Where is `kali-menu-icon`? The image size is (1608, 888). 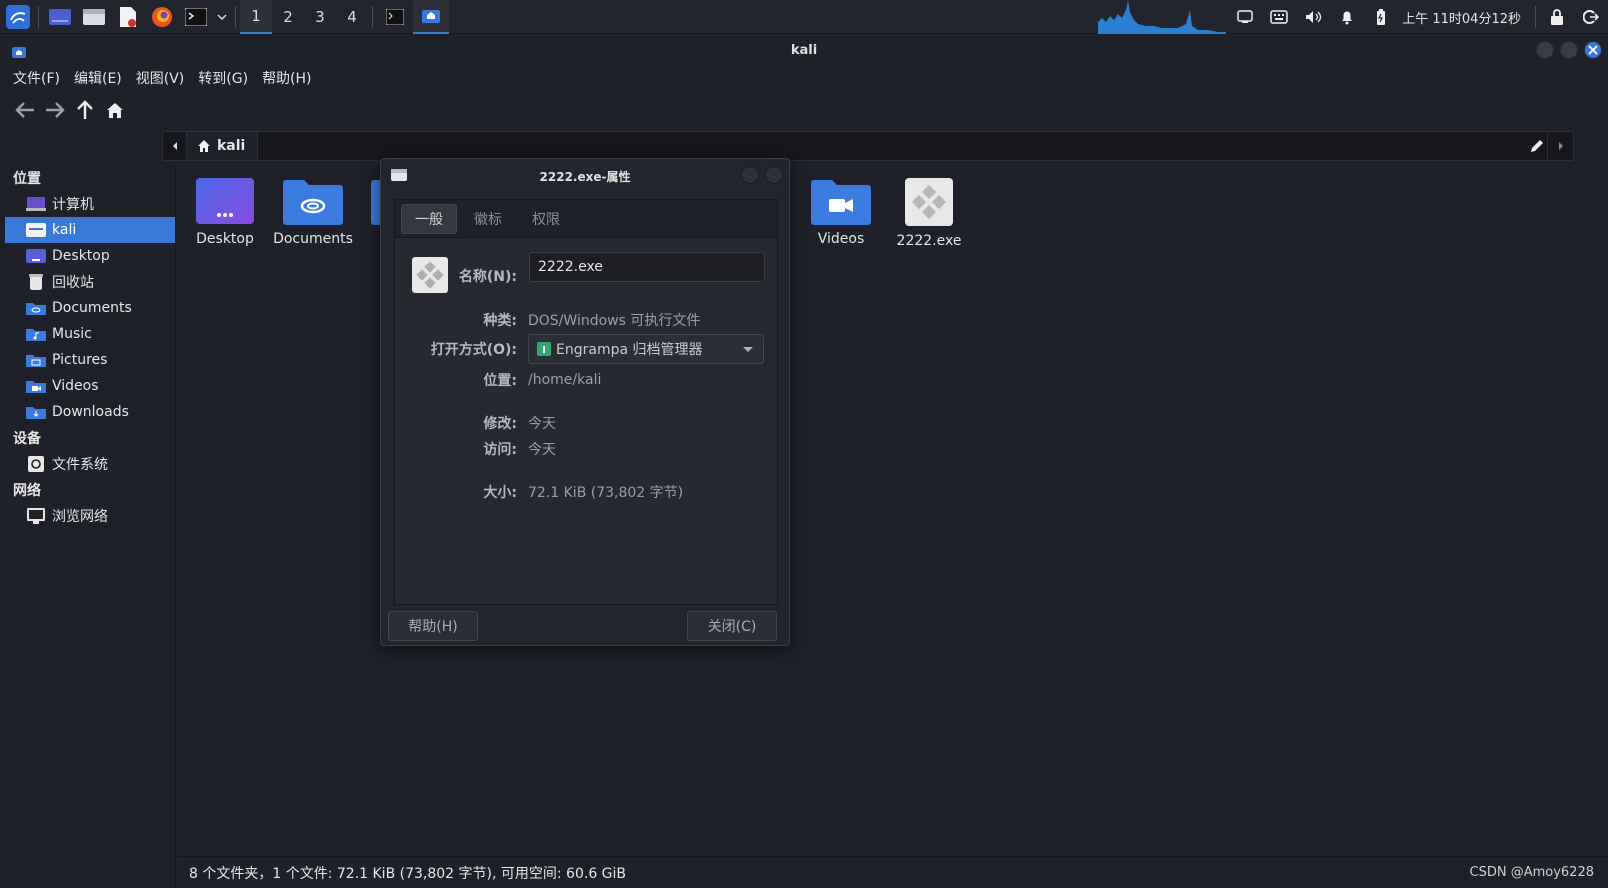 kali-menu-icon is located at coordinates (18, 17).